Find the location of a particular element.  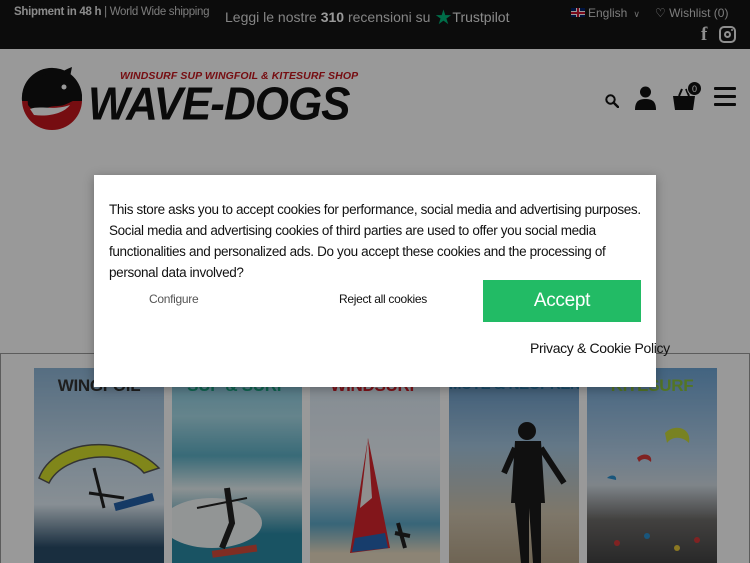

privacy-cookie-policy-link: Privacy & Cookie Policy is located at coordinates (600, 348).